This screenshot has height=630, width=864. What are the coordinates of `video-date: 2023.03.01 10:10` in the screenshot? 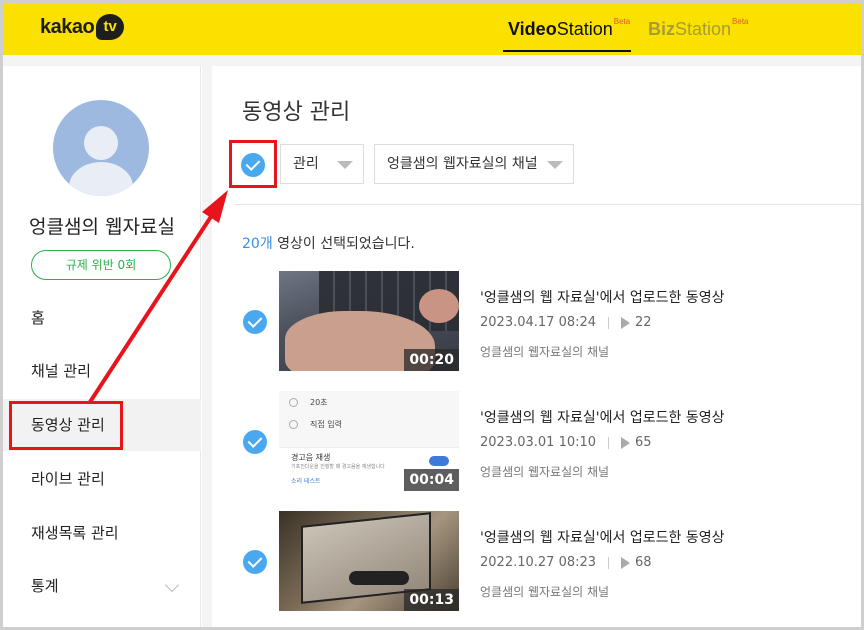 It's located at (538, 442).